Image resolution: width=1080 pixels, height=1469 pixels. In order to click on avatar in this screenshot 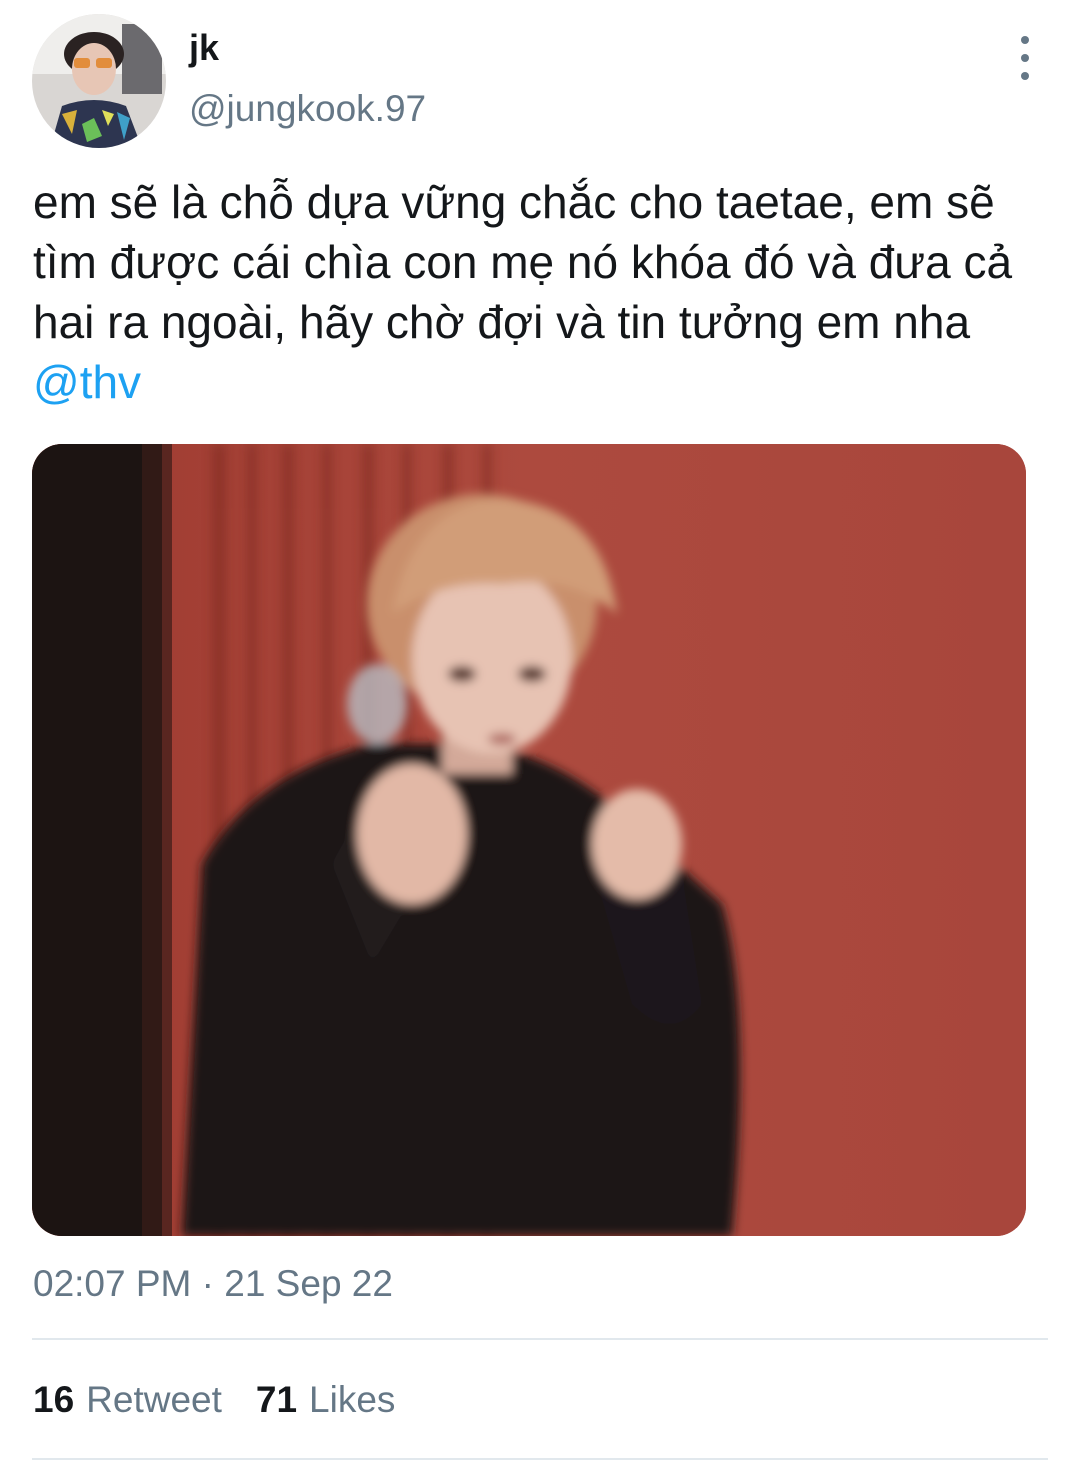, I will do `click(99, 81)`.